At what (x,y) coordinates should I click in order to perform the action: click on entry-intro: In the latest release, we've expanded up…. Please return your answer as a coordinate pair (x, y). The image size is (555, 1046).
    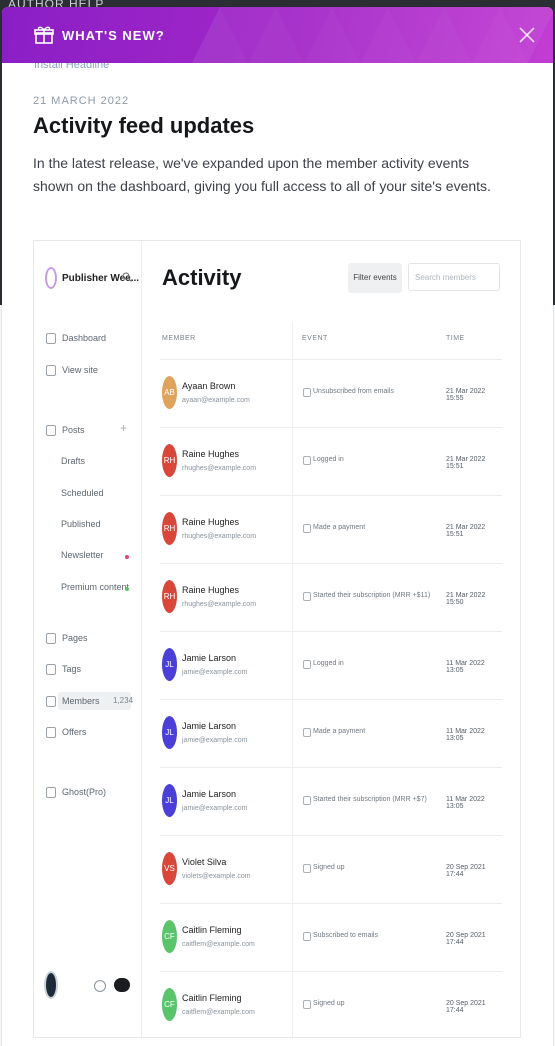
    Looking at the image, I should click on (262, 174).